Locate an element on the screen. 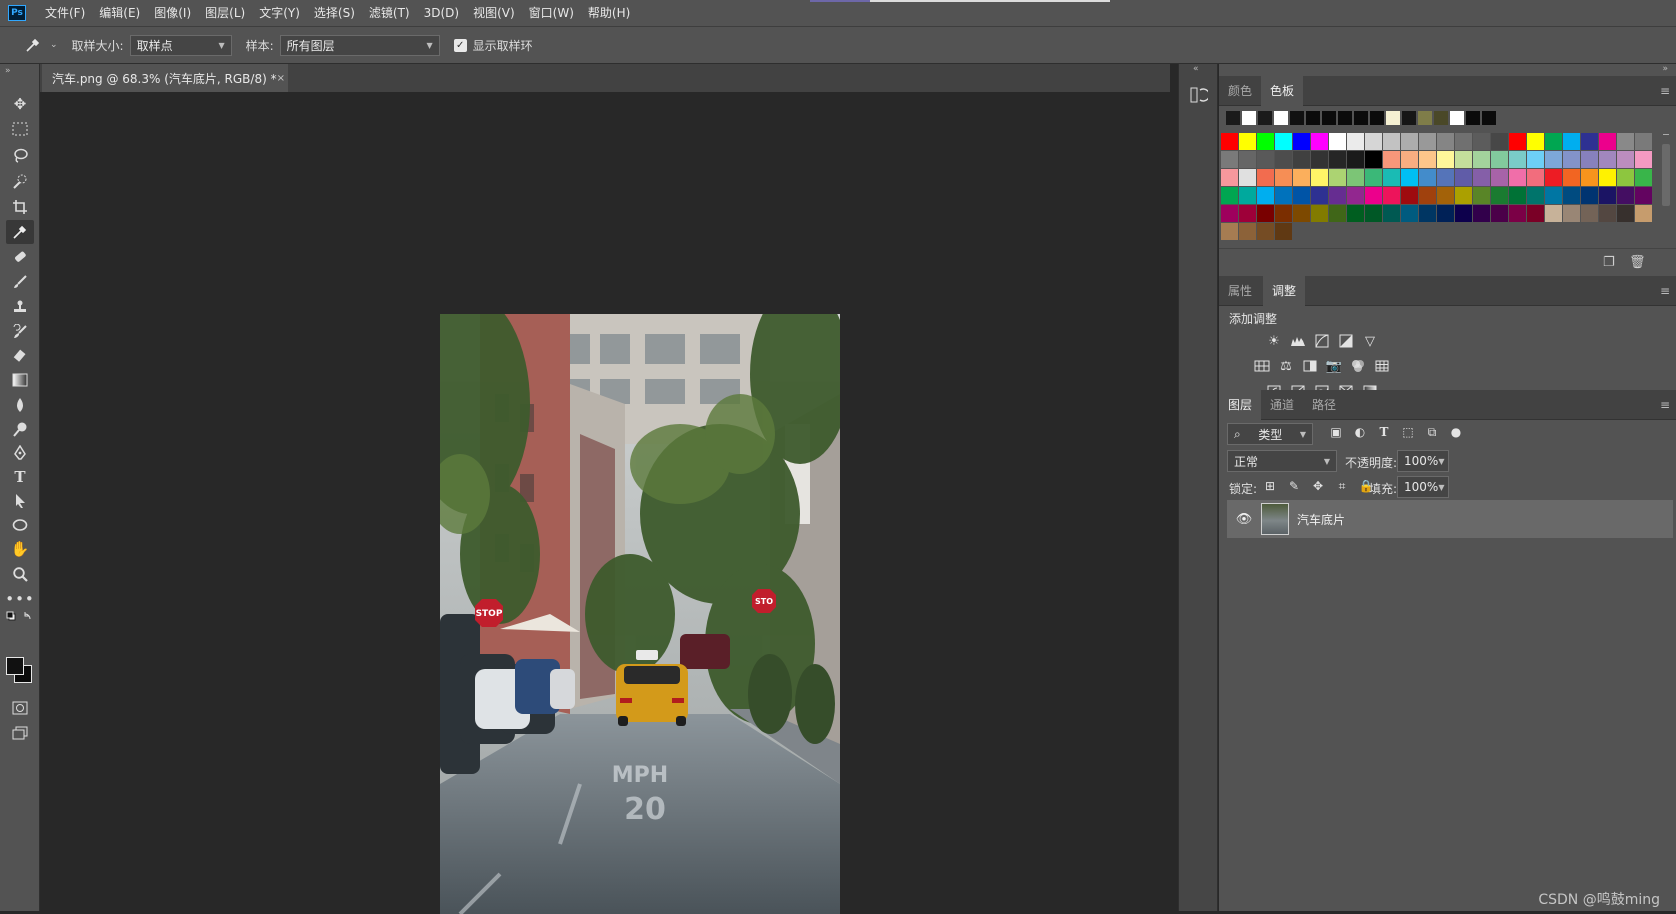 This screenshot has height=914, width=1676. zoom-tool-icon is located at coordinates (20, 574).